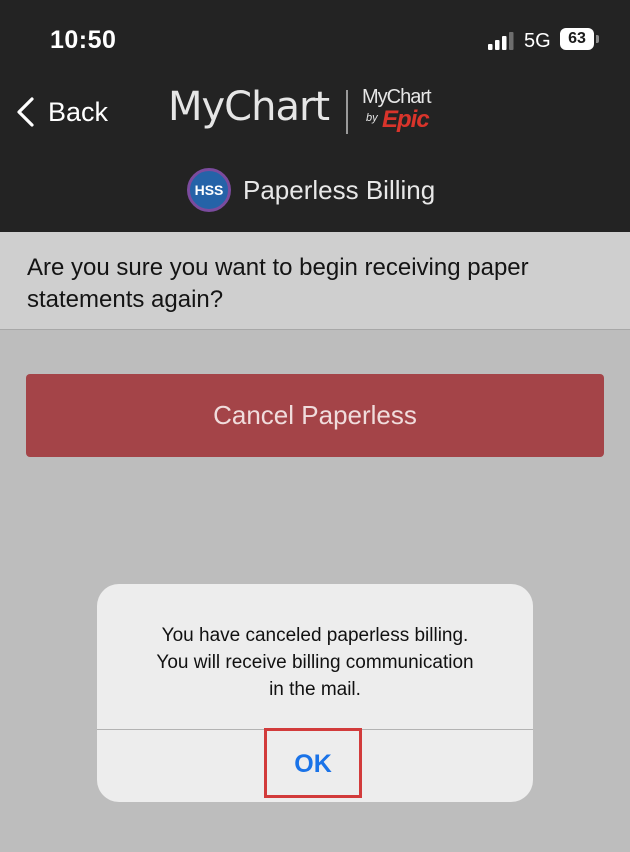 This screenshot has height=852, width=630. Describe the element at coordinates (347, 112) in the screenshot. I see `logo-divider` at that location.